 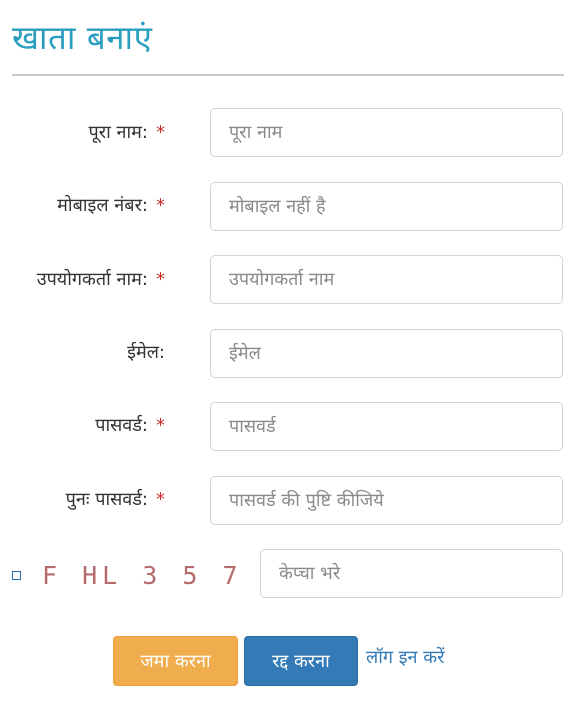 What do you see at coordinates (386, 206) in the screenshot?
I see `mobile-input` at bounding box center [386, 206].